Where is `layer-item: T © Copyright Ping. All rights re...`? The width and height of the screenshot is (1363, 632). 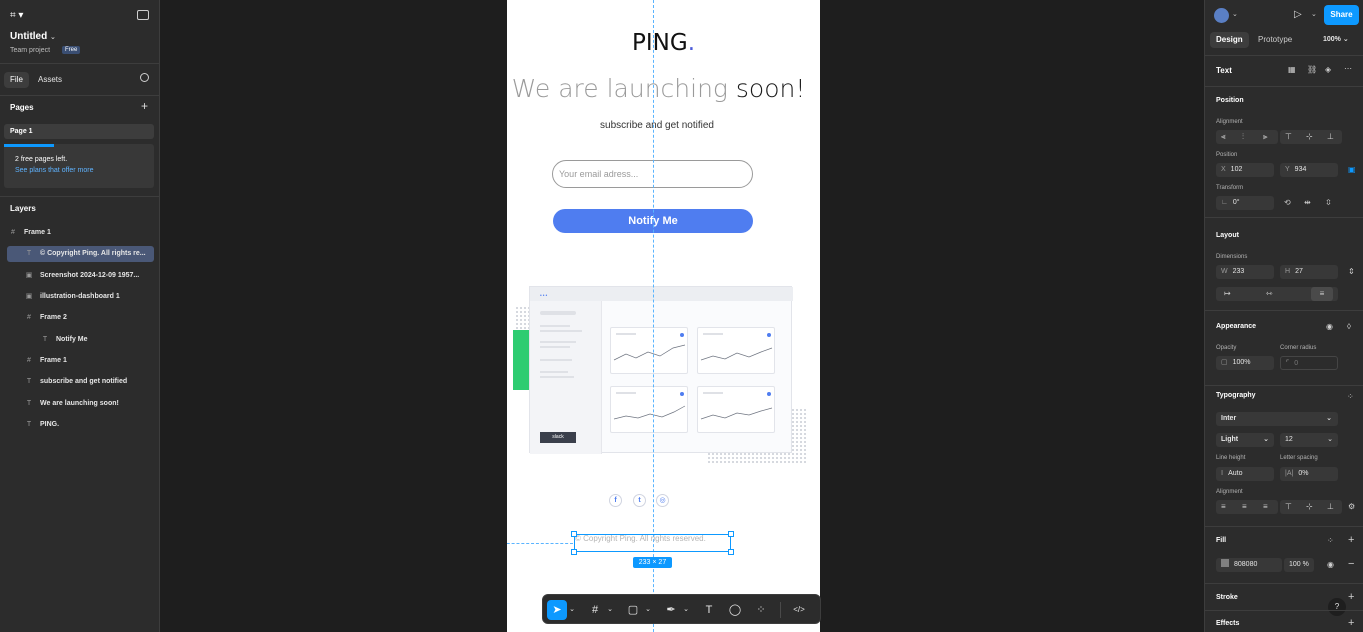 layer-item: T © Copyright Ping. All rights re... is located at coordinates (80, 254).